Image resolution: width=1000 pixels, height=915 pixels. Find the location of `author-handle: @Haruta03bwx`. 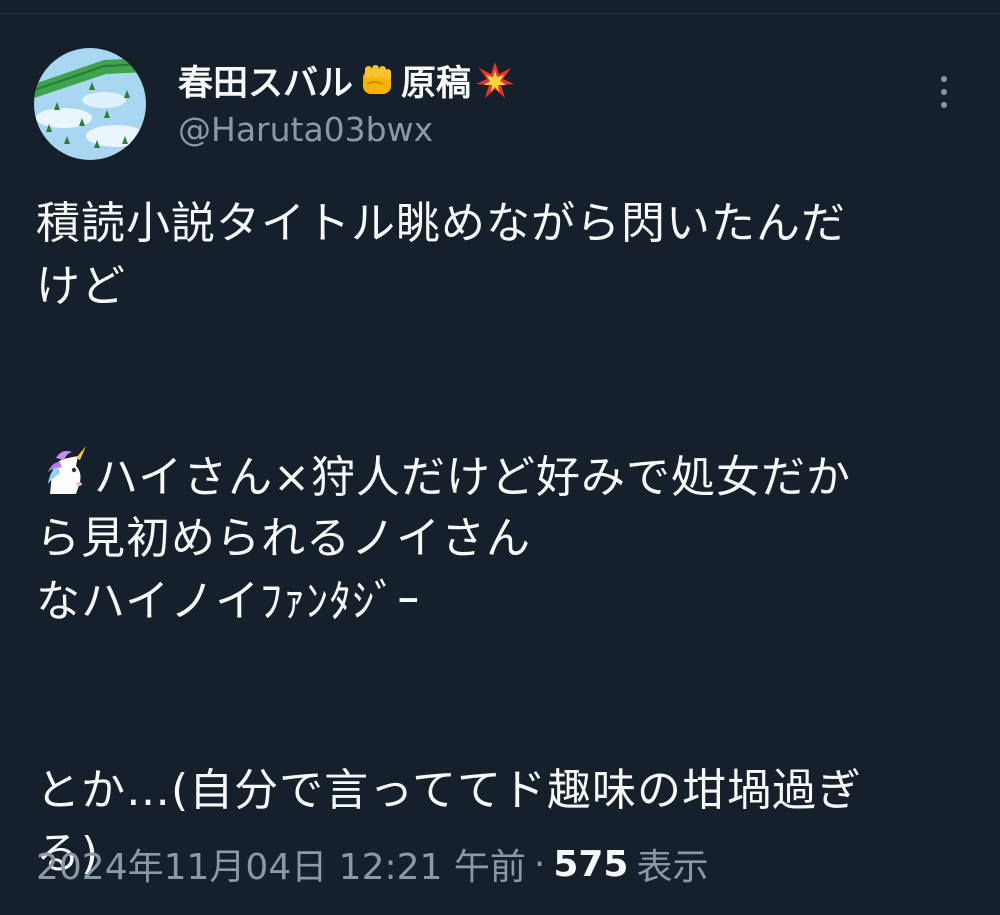

author-handle: @Haruta03bwx is located at coordinates (305, 129).